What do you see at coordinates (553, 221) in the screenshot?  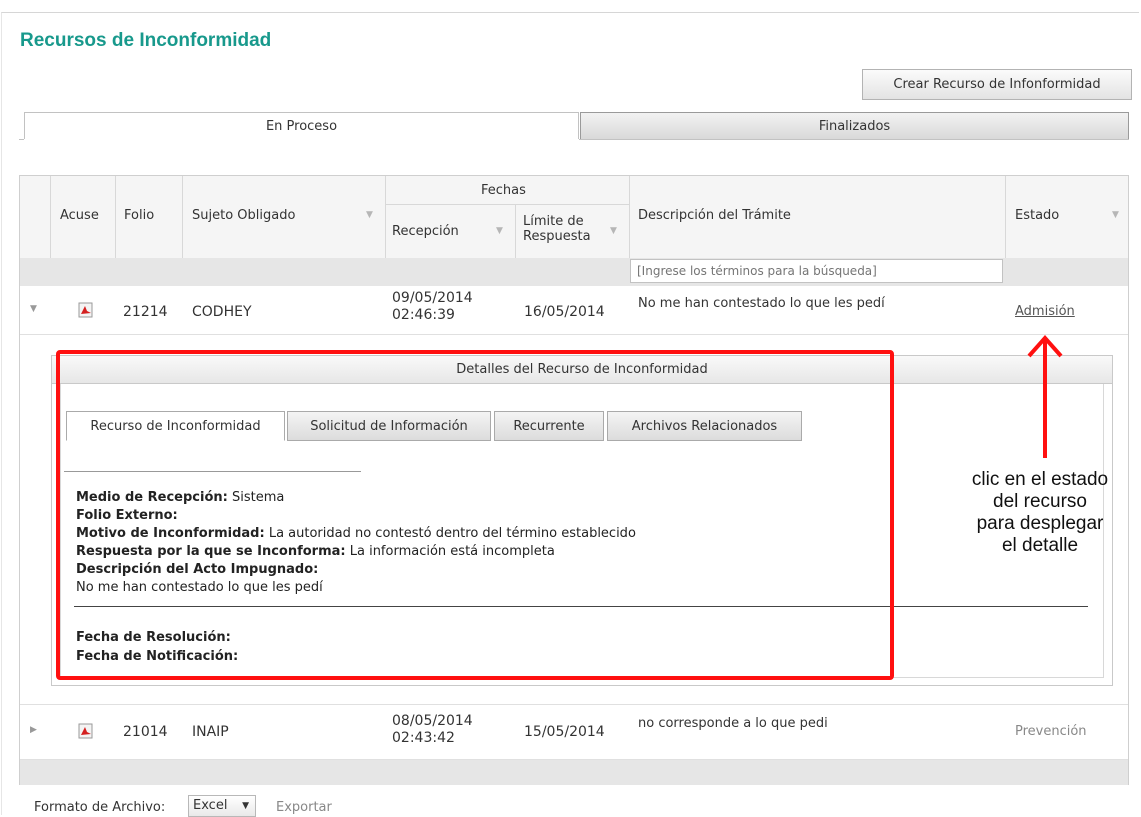 I see `col-header-limite-line1: Límite de` at bounding box center [553, 221].